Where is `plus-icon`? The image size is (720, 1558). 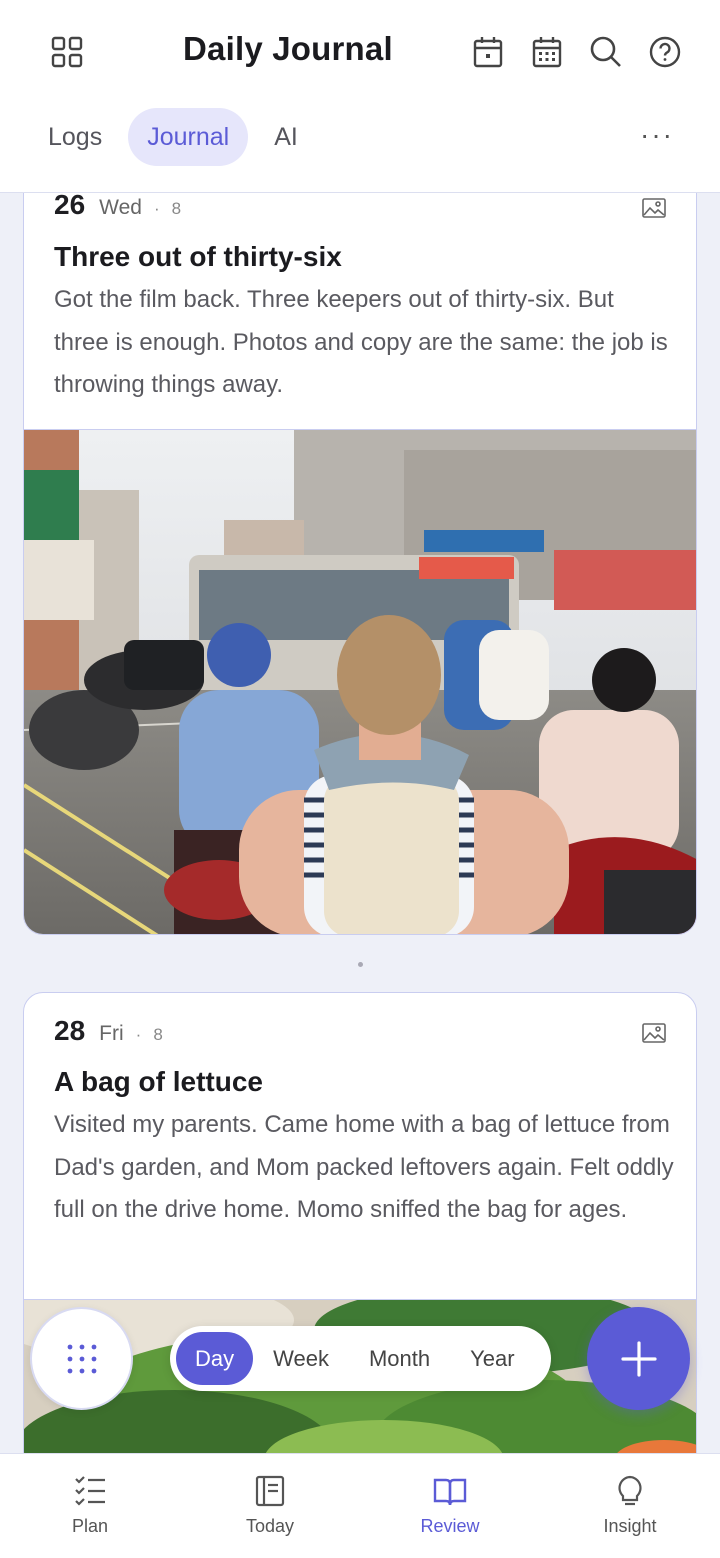
plus-icon is located at coordinates (638, 1358).